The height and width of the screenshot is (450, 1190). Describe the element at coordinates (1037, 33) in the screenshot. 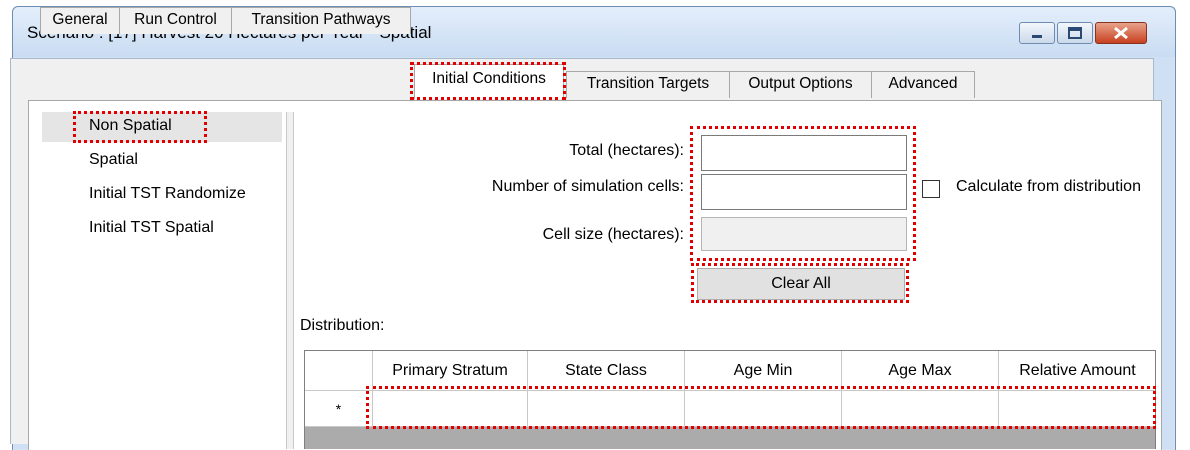

I see `minimize-button` at that location.